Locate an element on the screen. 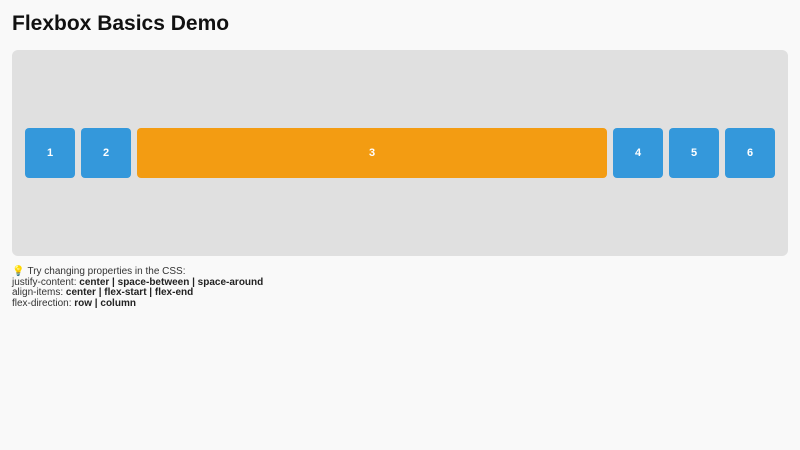  flex-item: 5 is located at coordinates (694, 153).